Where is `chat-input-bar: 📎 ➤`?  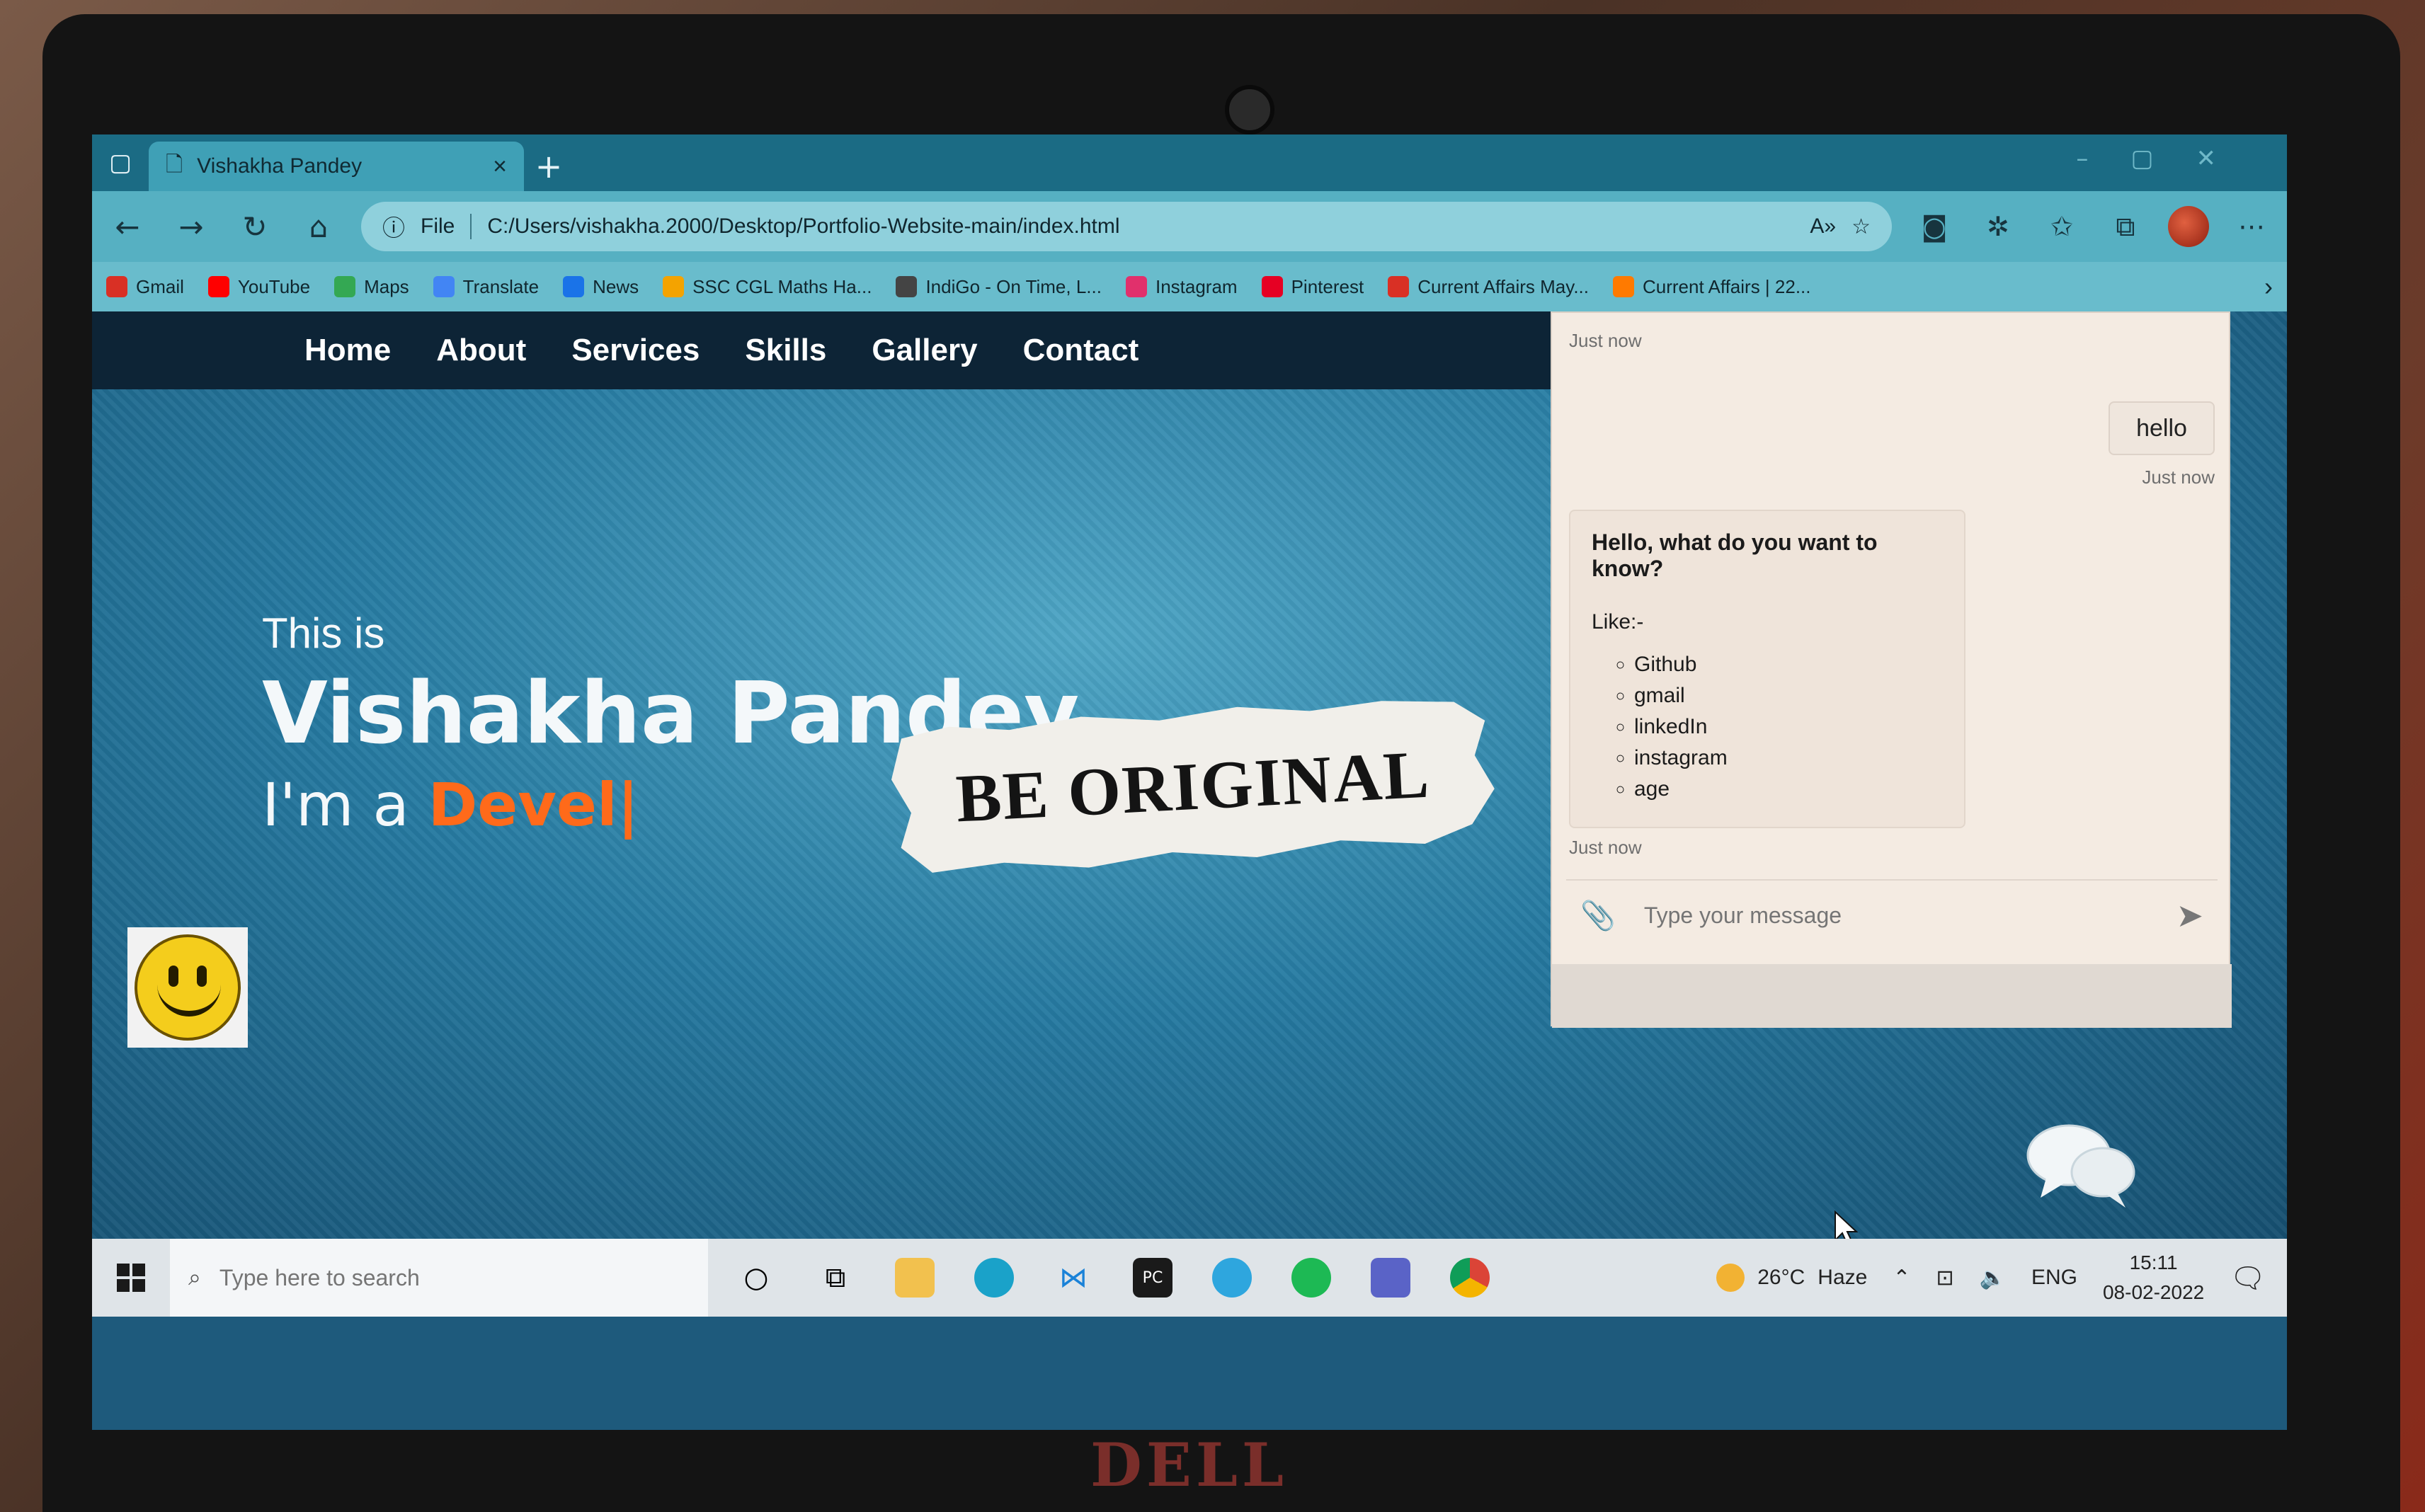
chat-input-bar: 📎 ➤ is located at coordinates (1892, 914).